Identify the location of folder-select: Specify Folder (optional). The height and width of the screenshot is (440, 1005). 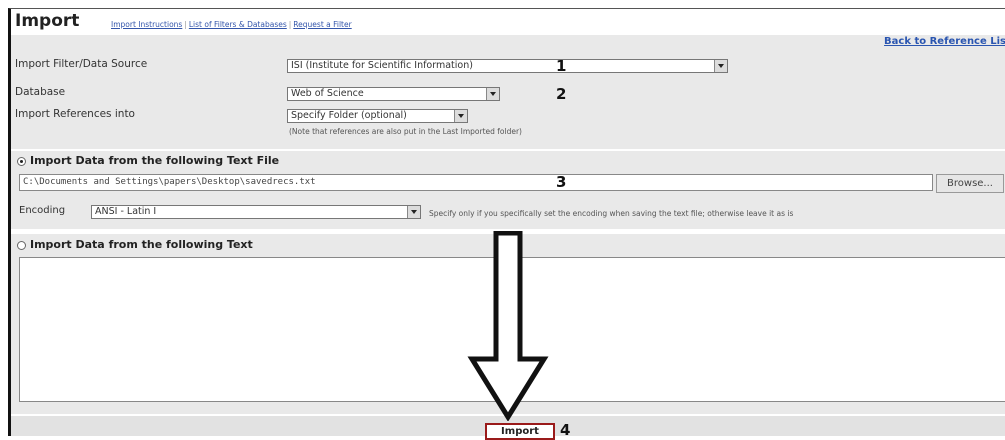
(377, 116).